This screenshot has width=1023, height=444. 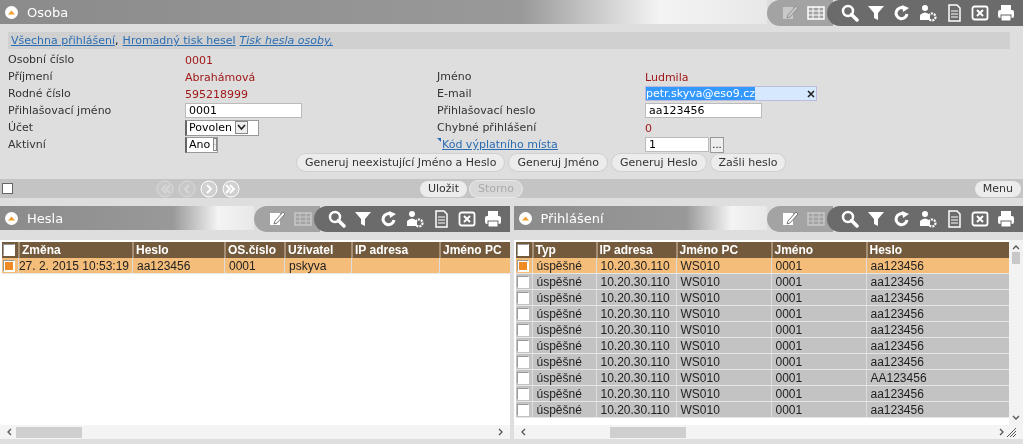 What do you see at coordinates (222, 127) in the screenshot?
I see `dropdown: Povolen` at bounding box center [222, 127].